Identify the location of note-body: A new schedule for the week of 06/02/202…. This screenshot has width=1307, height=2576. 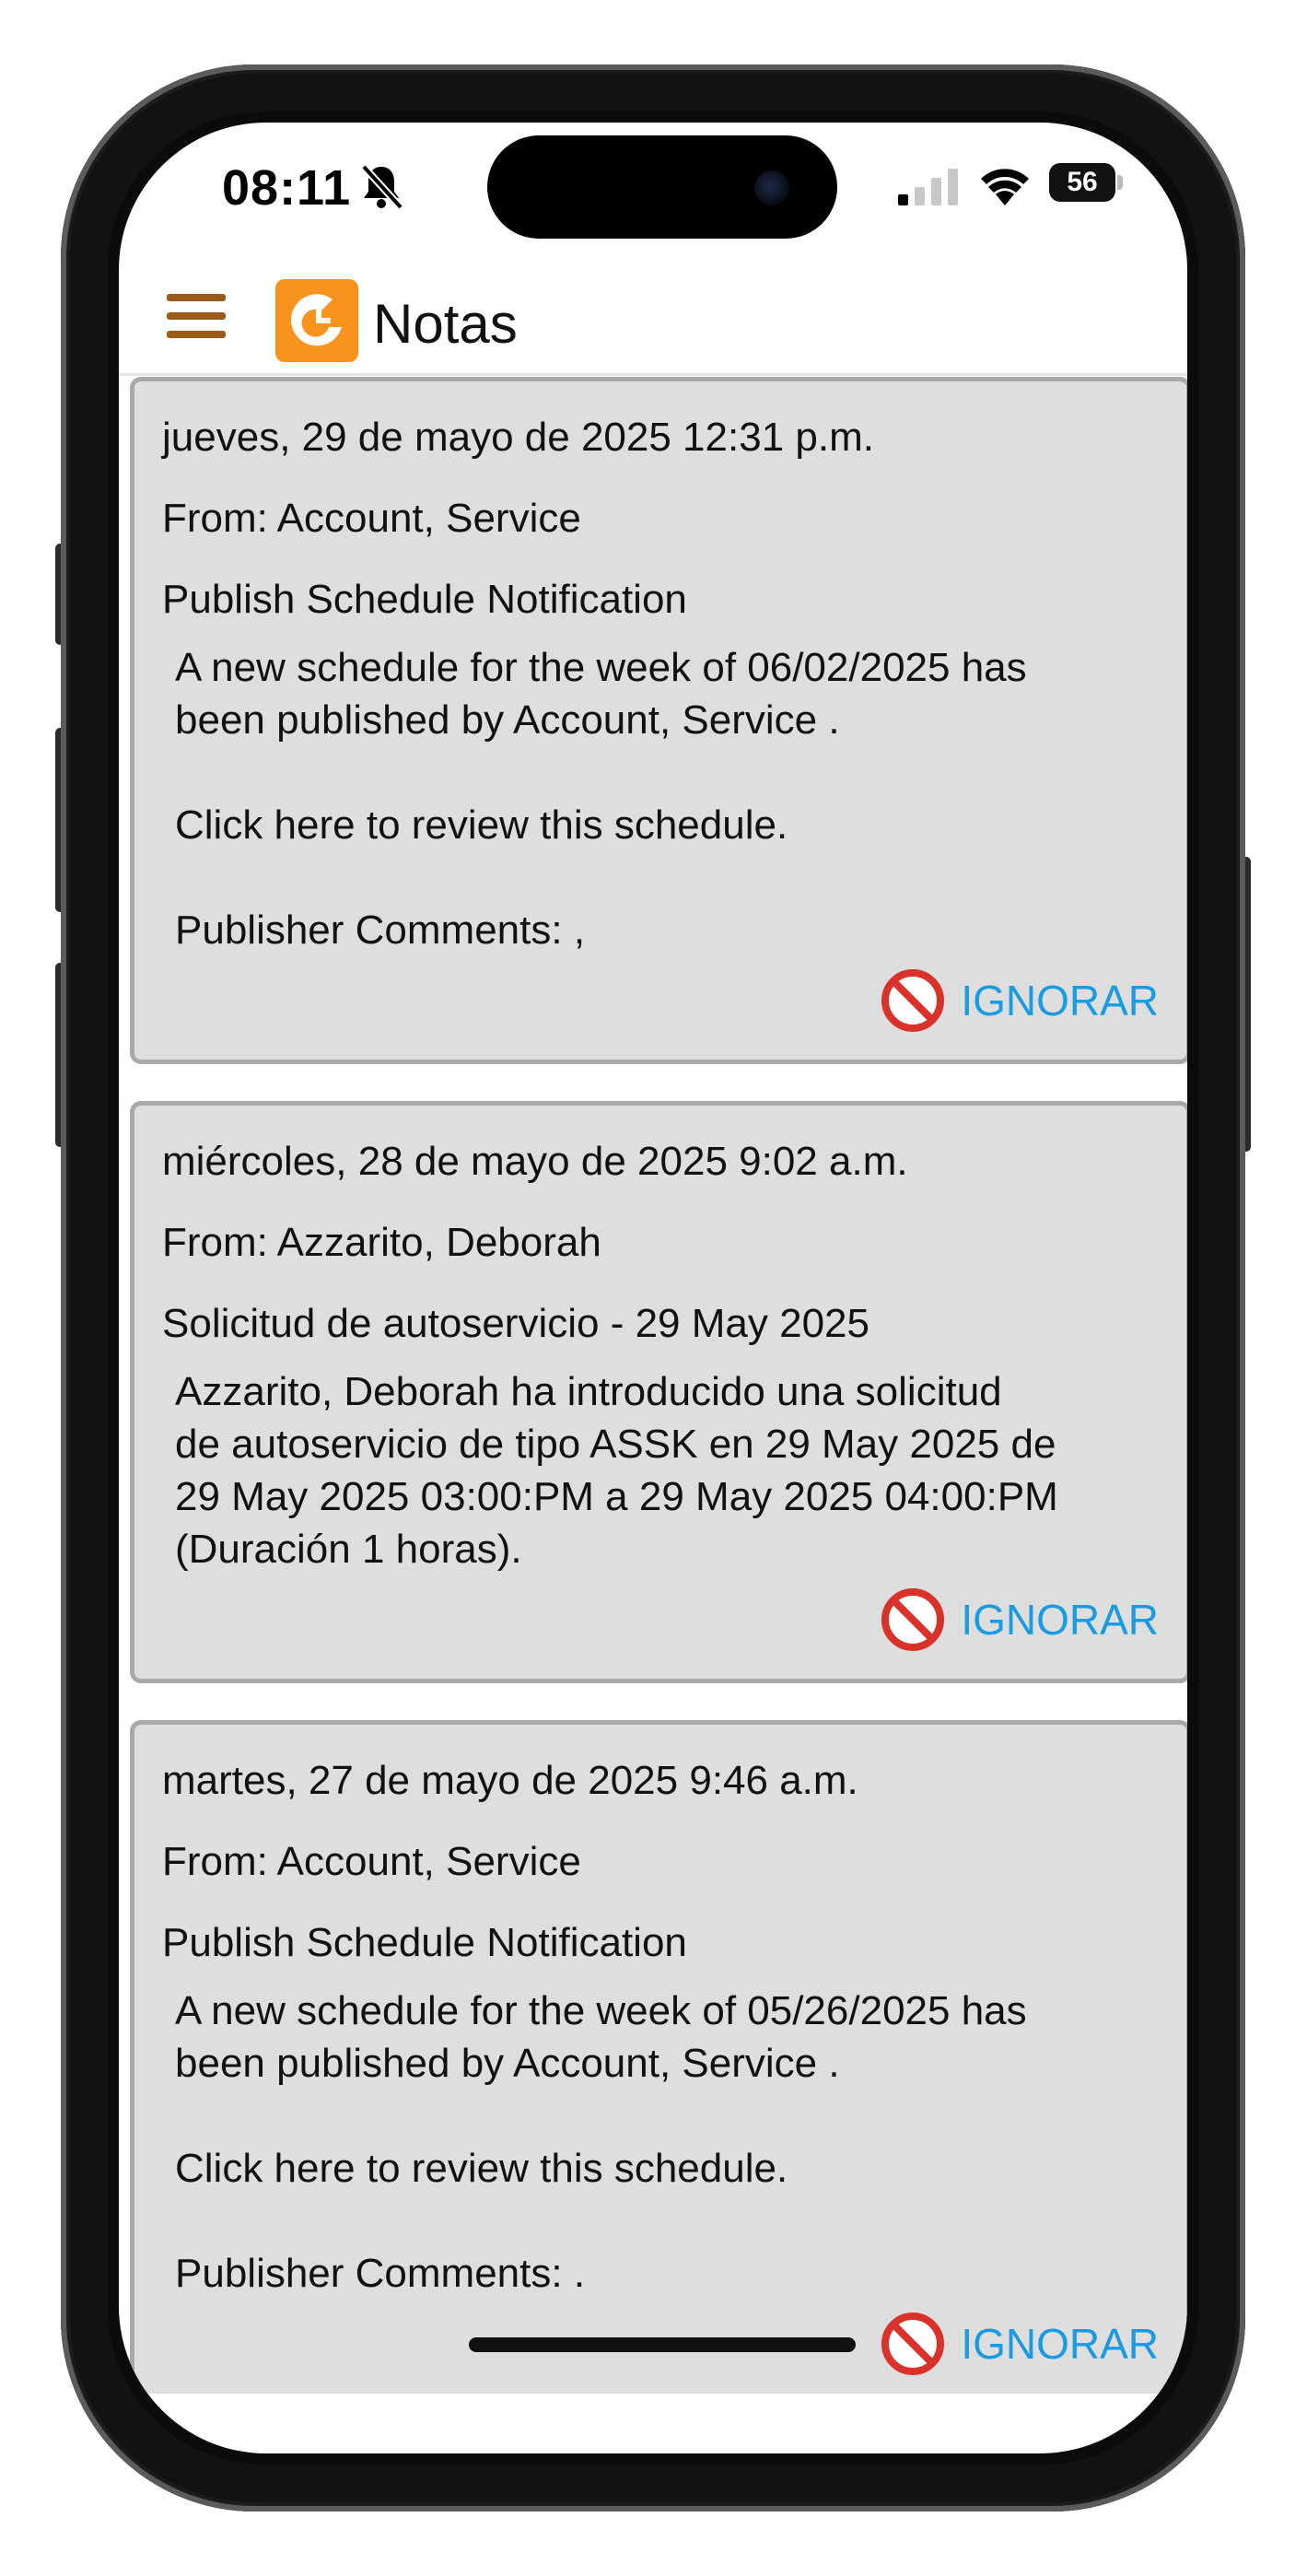
(672, 798).